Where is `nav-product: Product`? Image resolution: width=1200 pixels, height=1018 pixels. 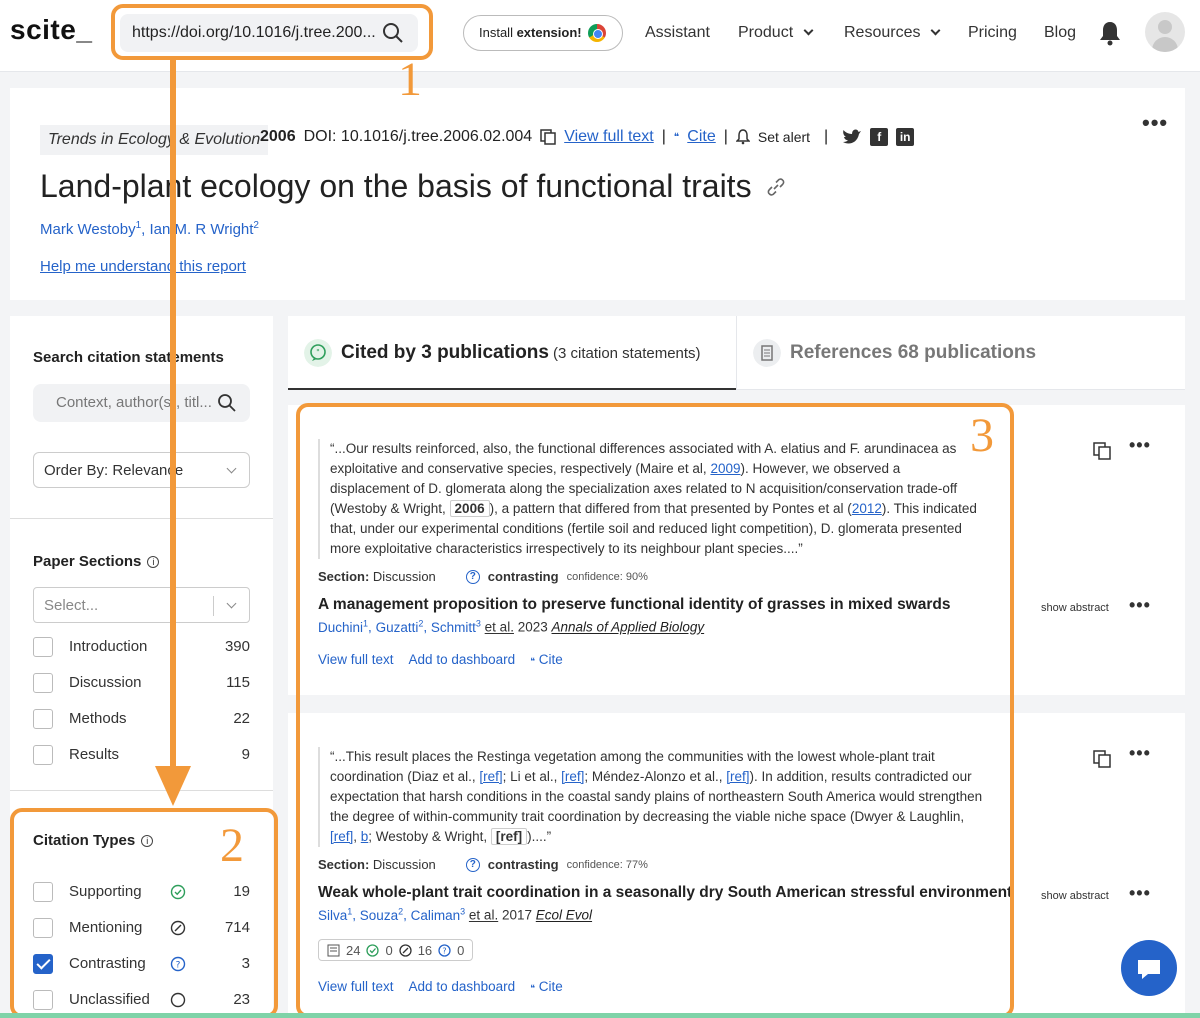 nav-product: Product is located at coordinates (776, 33).